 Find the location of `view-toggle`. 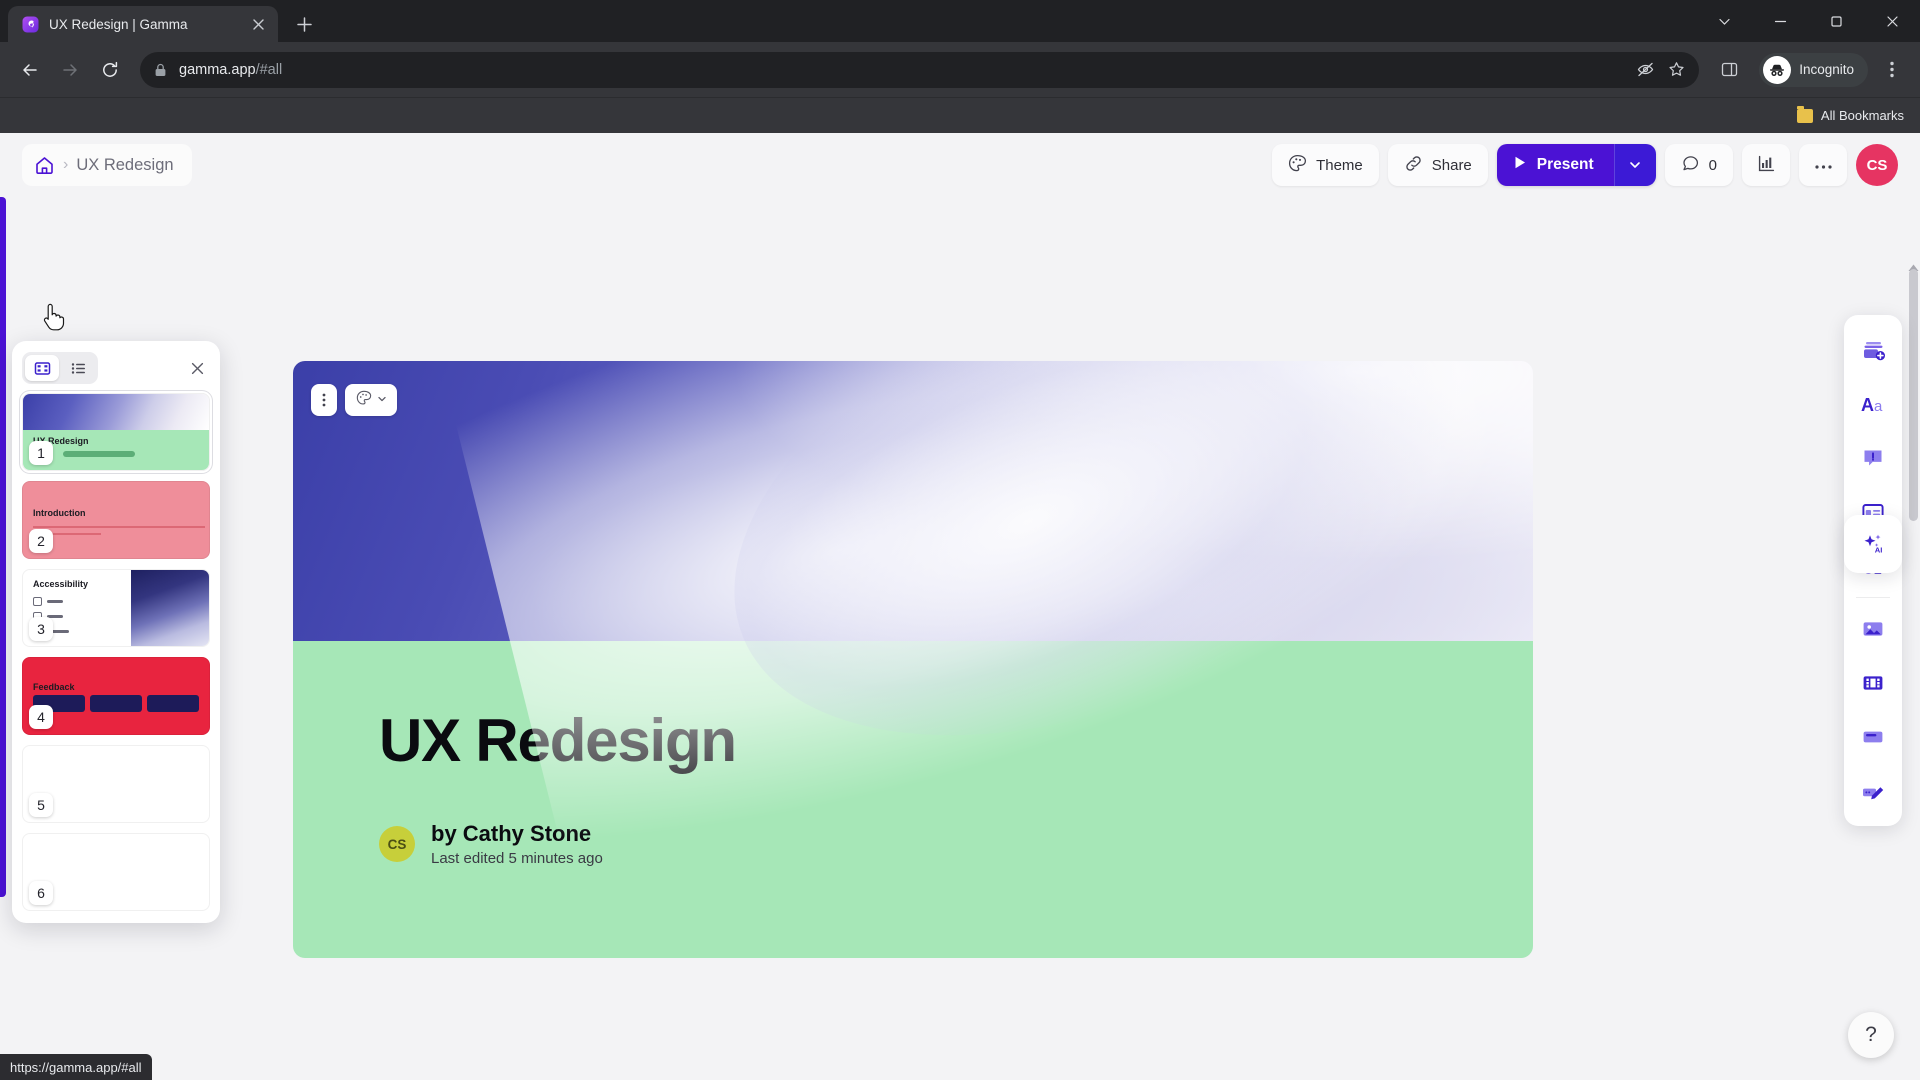

view-toggle is located at coordinates (60, 368).